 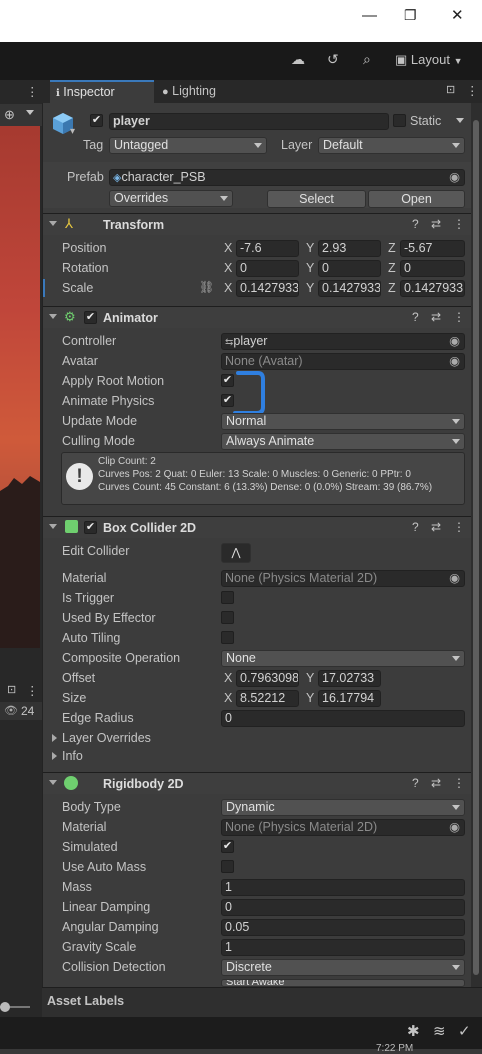 I want to click on scene-viewport, so click(x=20, y=387).